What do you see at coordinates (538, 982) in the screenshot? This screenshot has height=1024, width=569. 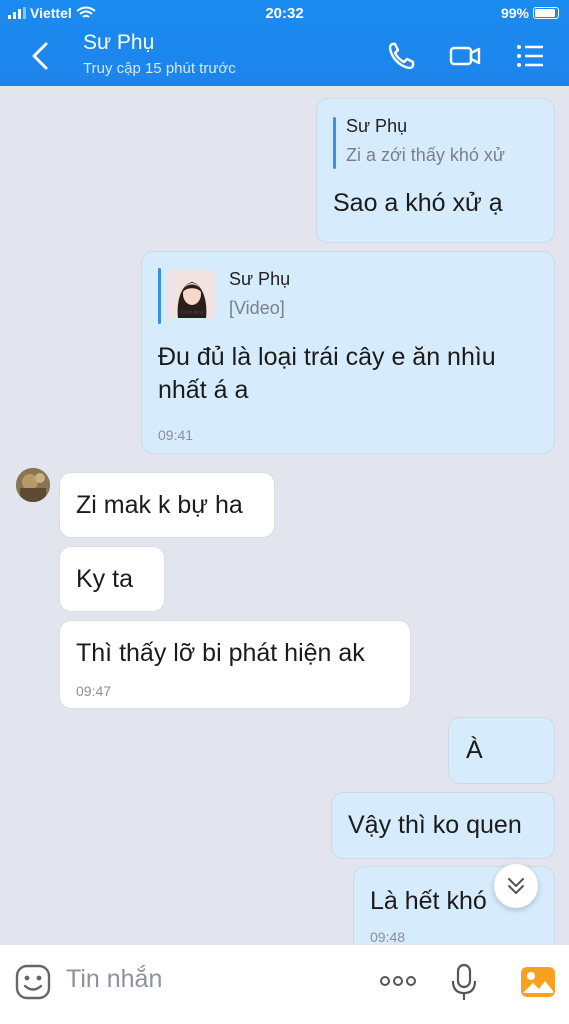 I see `image-icon` at bounding box center [538, 982].